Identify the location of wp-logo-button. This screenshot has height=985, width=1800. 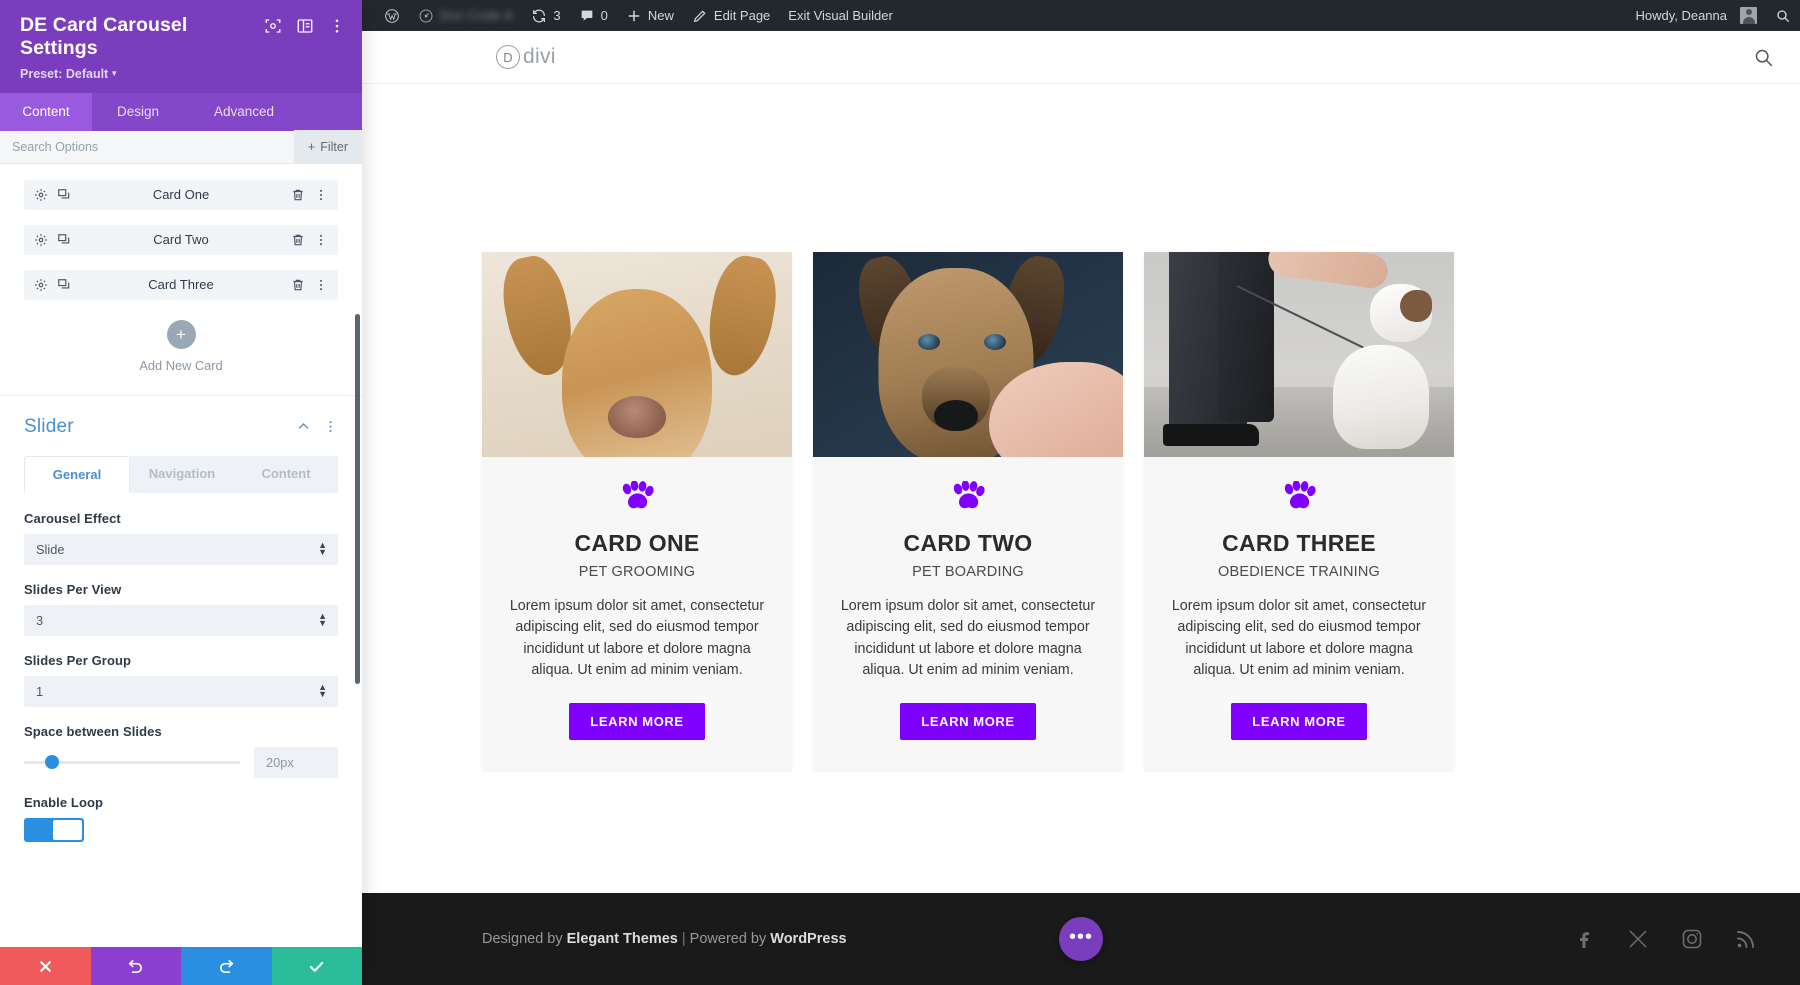
(392, 15).